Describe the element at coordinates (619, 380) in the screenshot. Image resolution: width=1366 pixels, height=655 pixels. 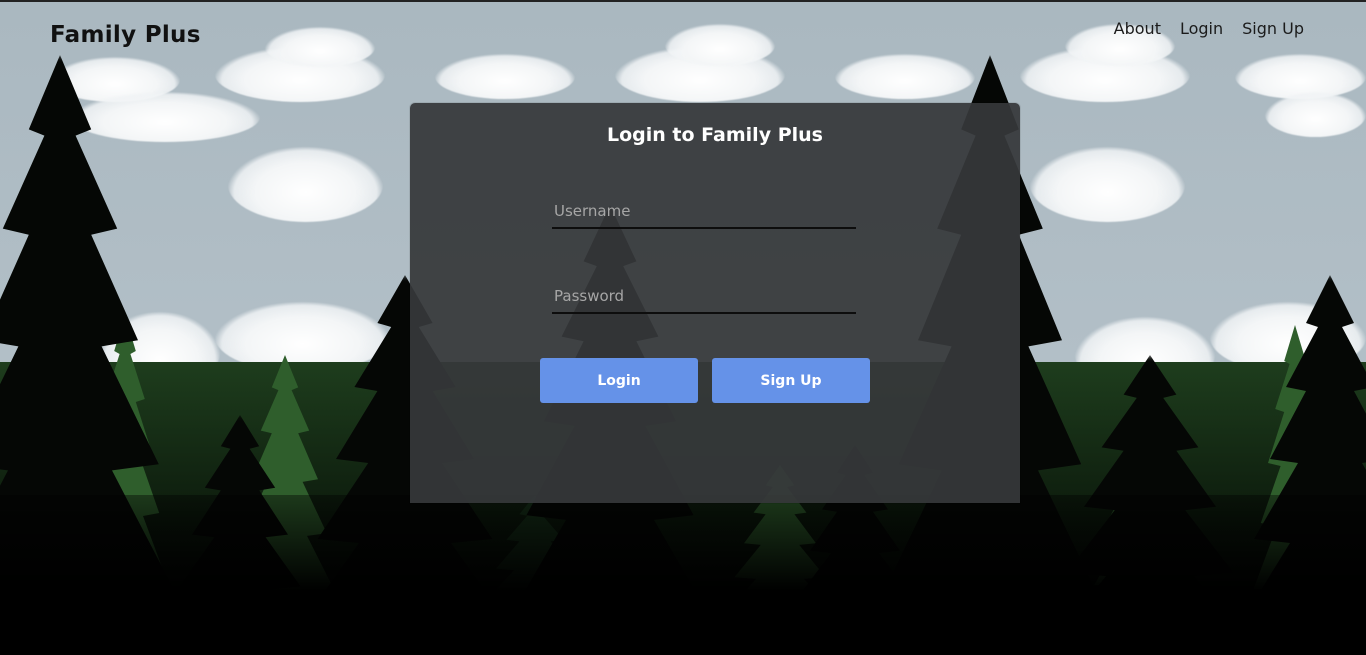
I see `login-button: Login` at that location.